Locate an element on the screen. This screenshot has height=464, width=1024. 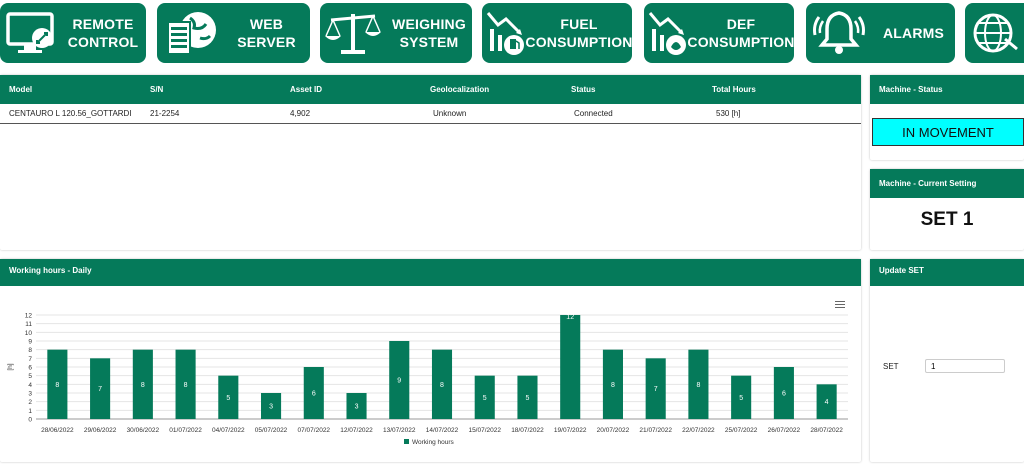
x-tick-label: 21/07/2022 is located at coordinates (655, 430).